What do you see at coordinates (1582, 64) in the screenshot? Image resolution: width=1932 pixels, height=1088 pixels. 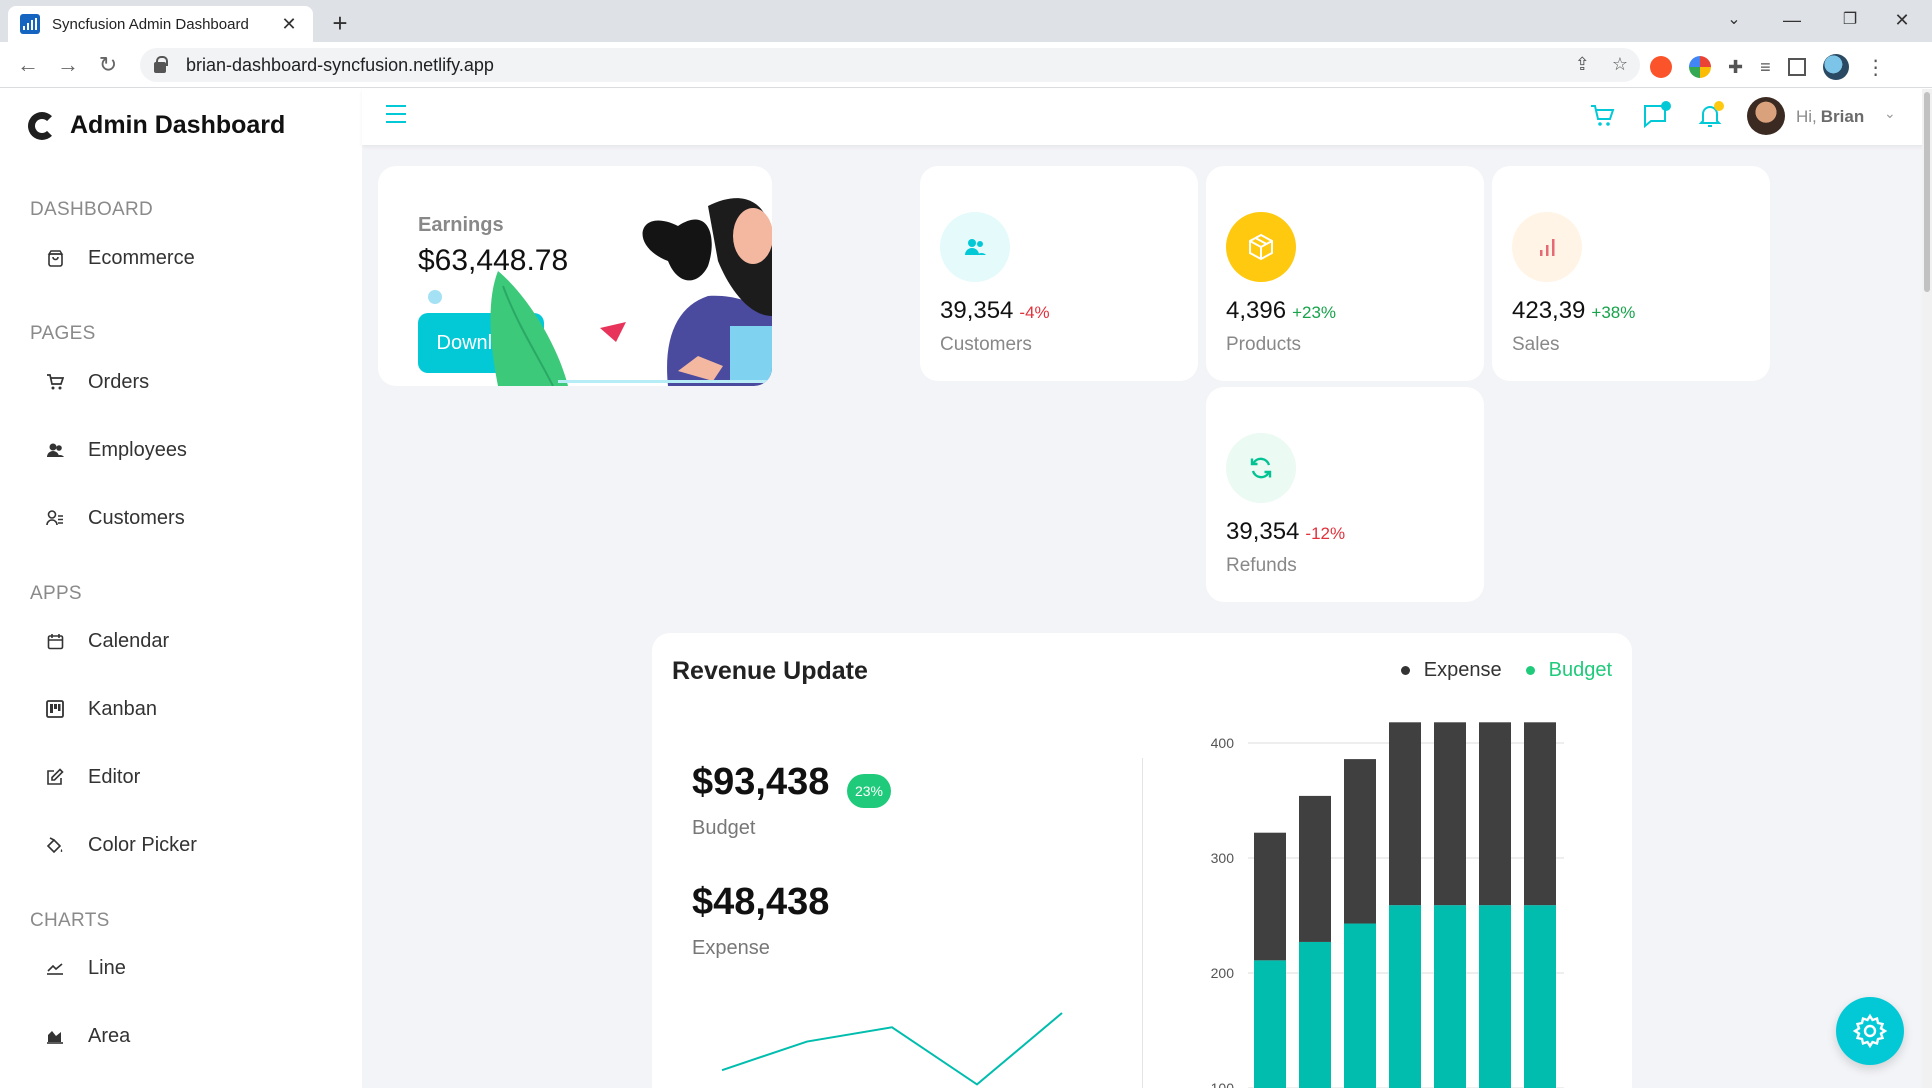 I see `share-icon: ⇪` at bounding box center [1582, 64].